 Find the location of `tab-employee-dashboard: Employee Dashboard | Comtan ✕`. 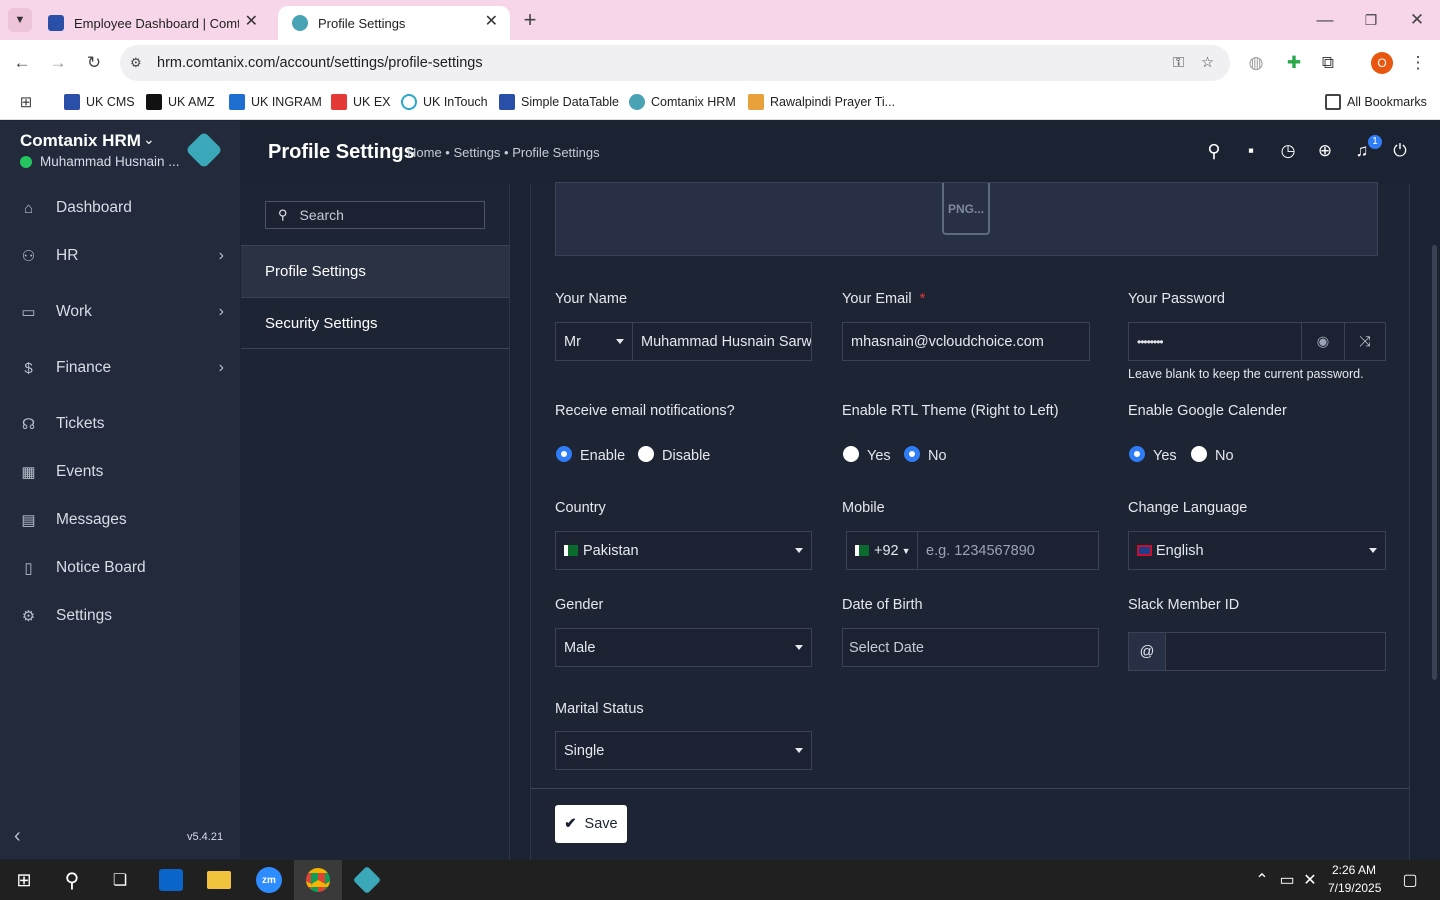

tab-employee-dashboard: Employee Dashboard | Comtan ✕ is located at coordinates (152, 23).